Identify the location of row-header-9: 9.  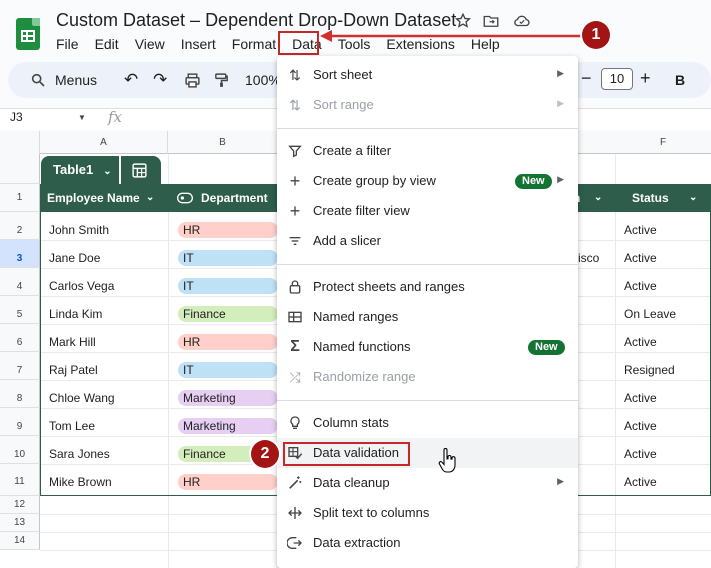
(20, 422).